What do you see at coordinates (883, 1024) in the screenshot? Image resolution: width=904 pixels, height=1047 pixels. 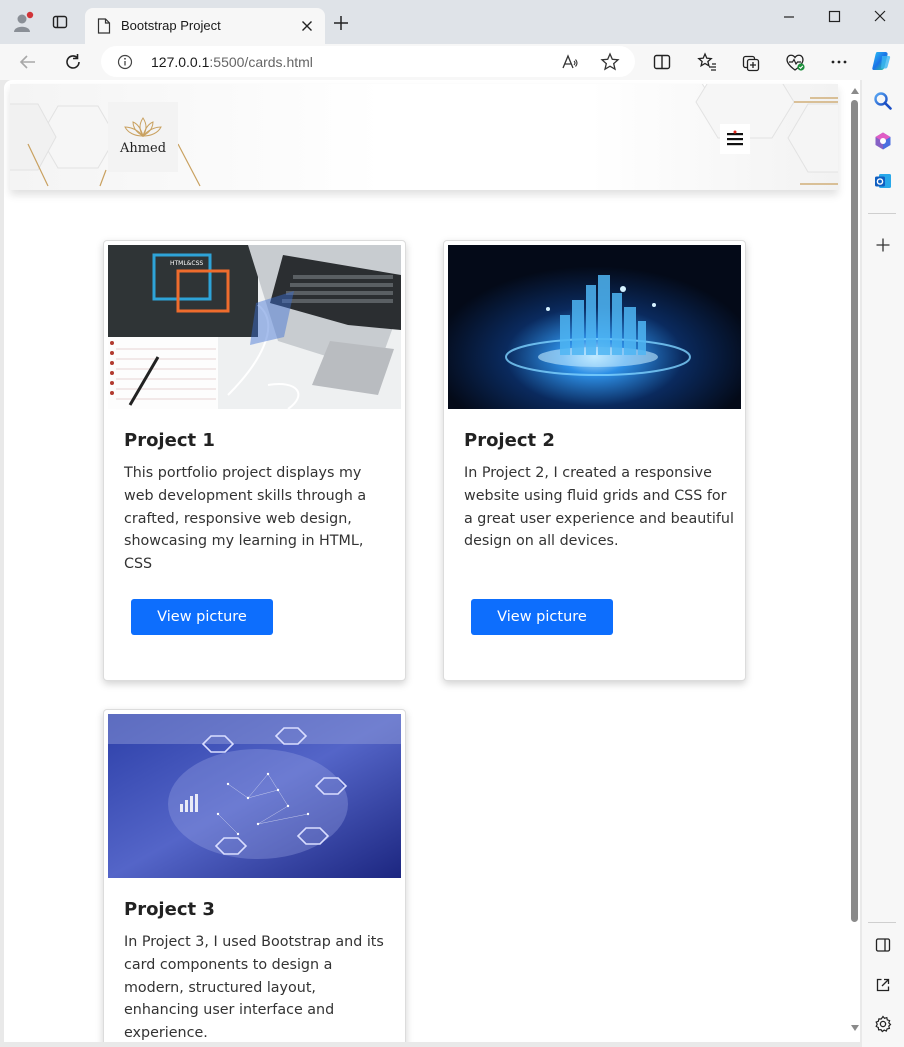 I see `settings-icon` at bounding box center [883, 1024].